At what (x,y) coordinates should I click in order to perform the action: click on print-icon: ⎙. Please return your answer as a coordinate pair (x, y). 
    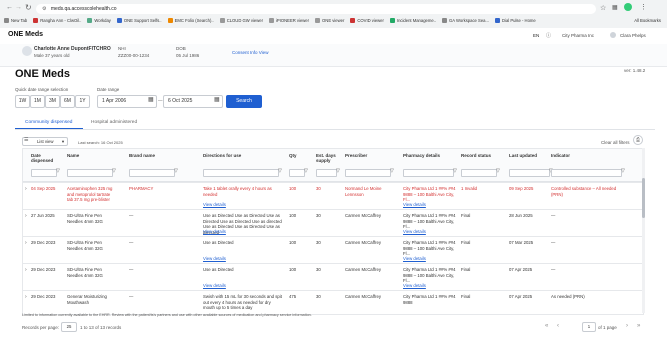
    Looking at the image, I should click on (638, 140).